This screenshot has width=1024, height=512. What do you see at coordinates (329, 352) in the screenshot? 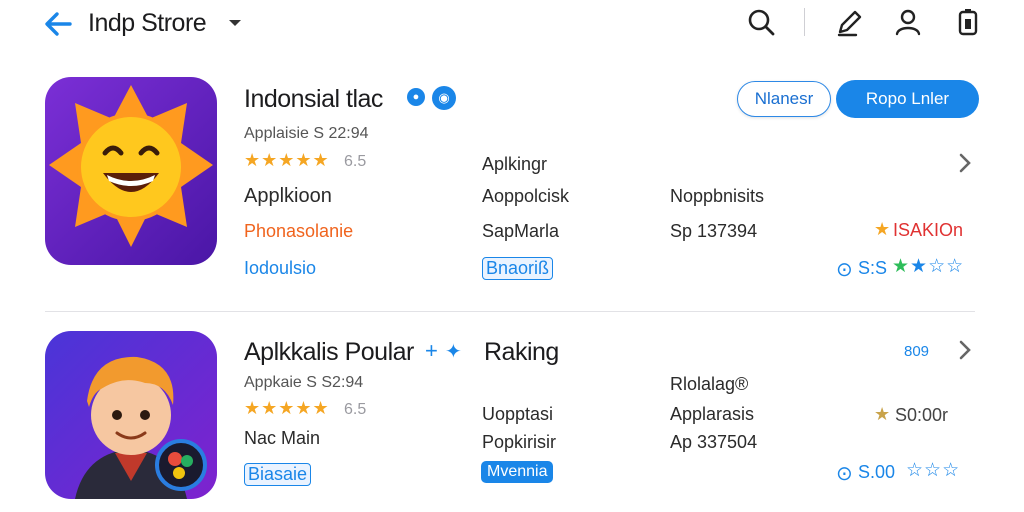
I see `app-title: Aplkkalis Poular` at bounding box center [329, 352].